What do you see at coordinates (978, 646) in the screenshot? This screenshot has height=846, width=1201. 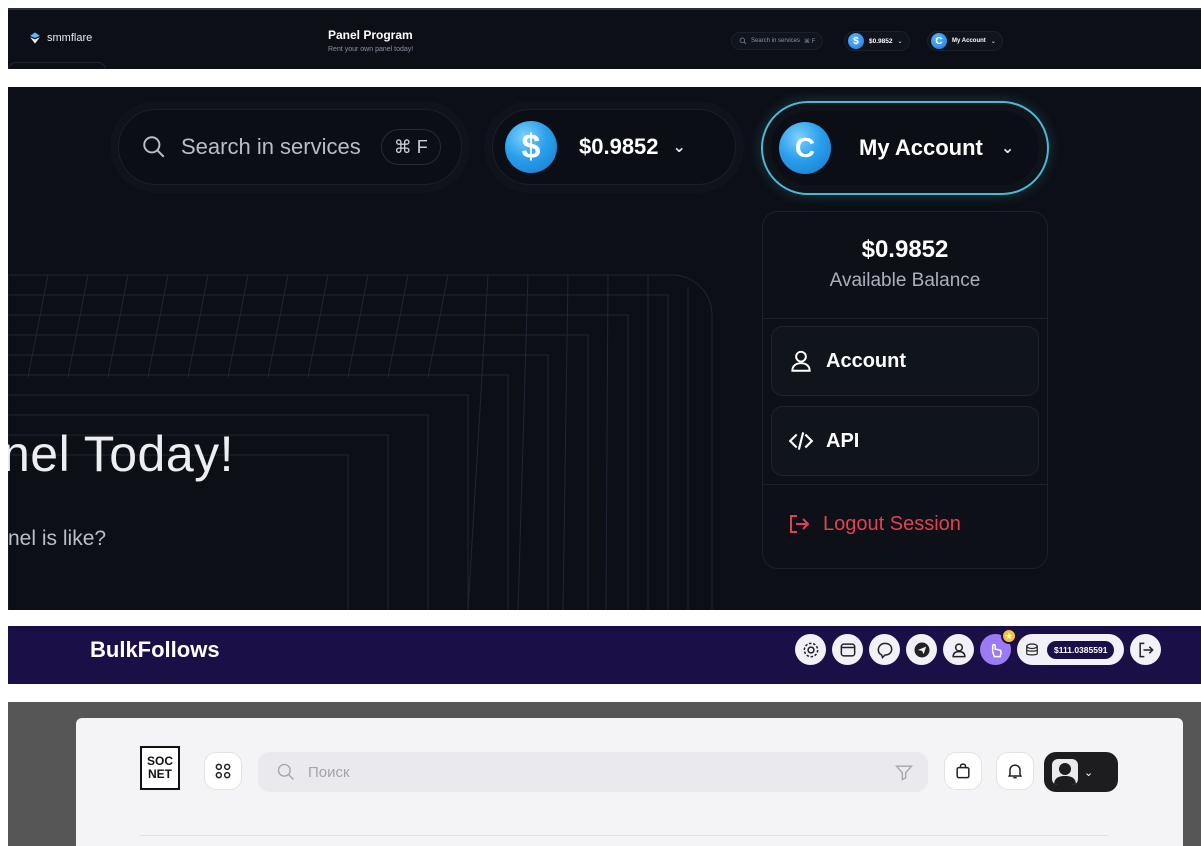 I see `header-icon-bar: ★ $111.0385591` at bounding box center [978, 646].